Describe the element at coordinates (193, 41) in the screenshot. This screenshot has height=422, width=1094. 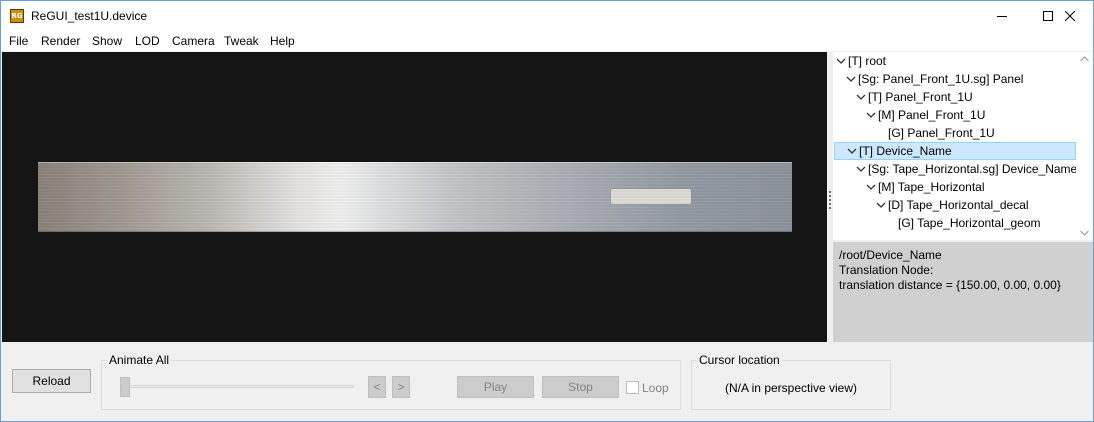
I see `menu-camera: Camera` at that location.